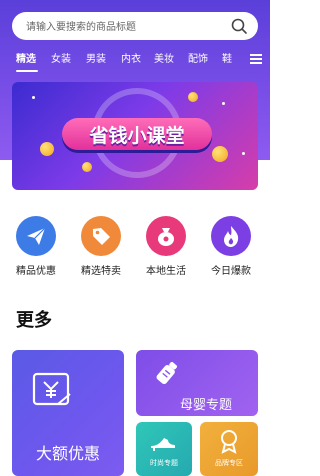 Image resolution: width=320 pixels, height=476 pixels. I want to click on tab-underwear: 内衣, so click(131, 57).